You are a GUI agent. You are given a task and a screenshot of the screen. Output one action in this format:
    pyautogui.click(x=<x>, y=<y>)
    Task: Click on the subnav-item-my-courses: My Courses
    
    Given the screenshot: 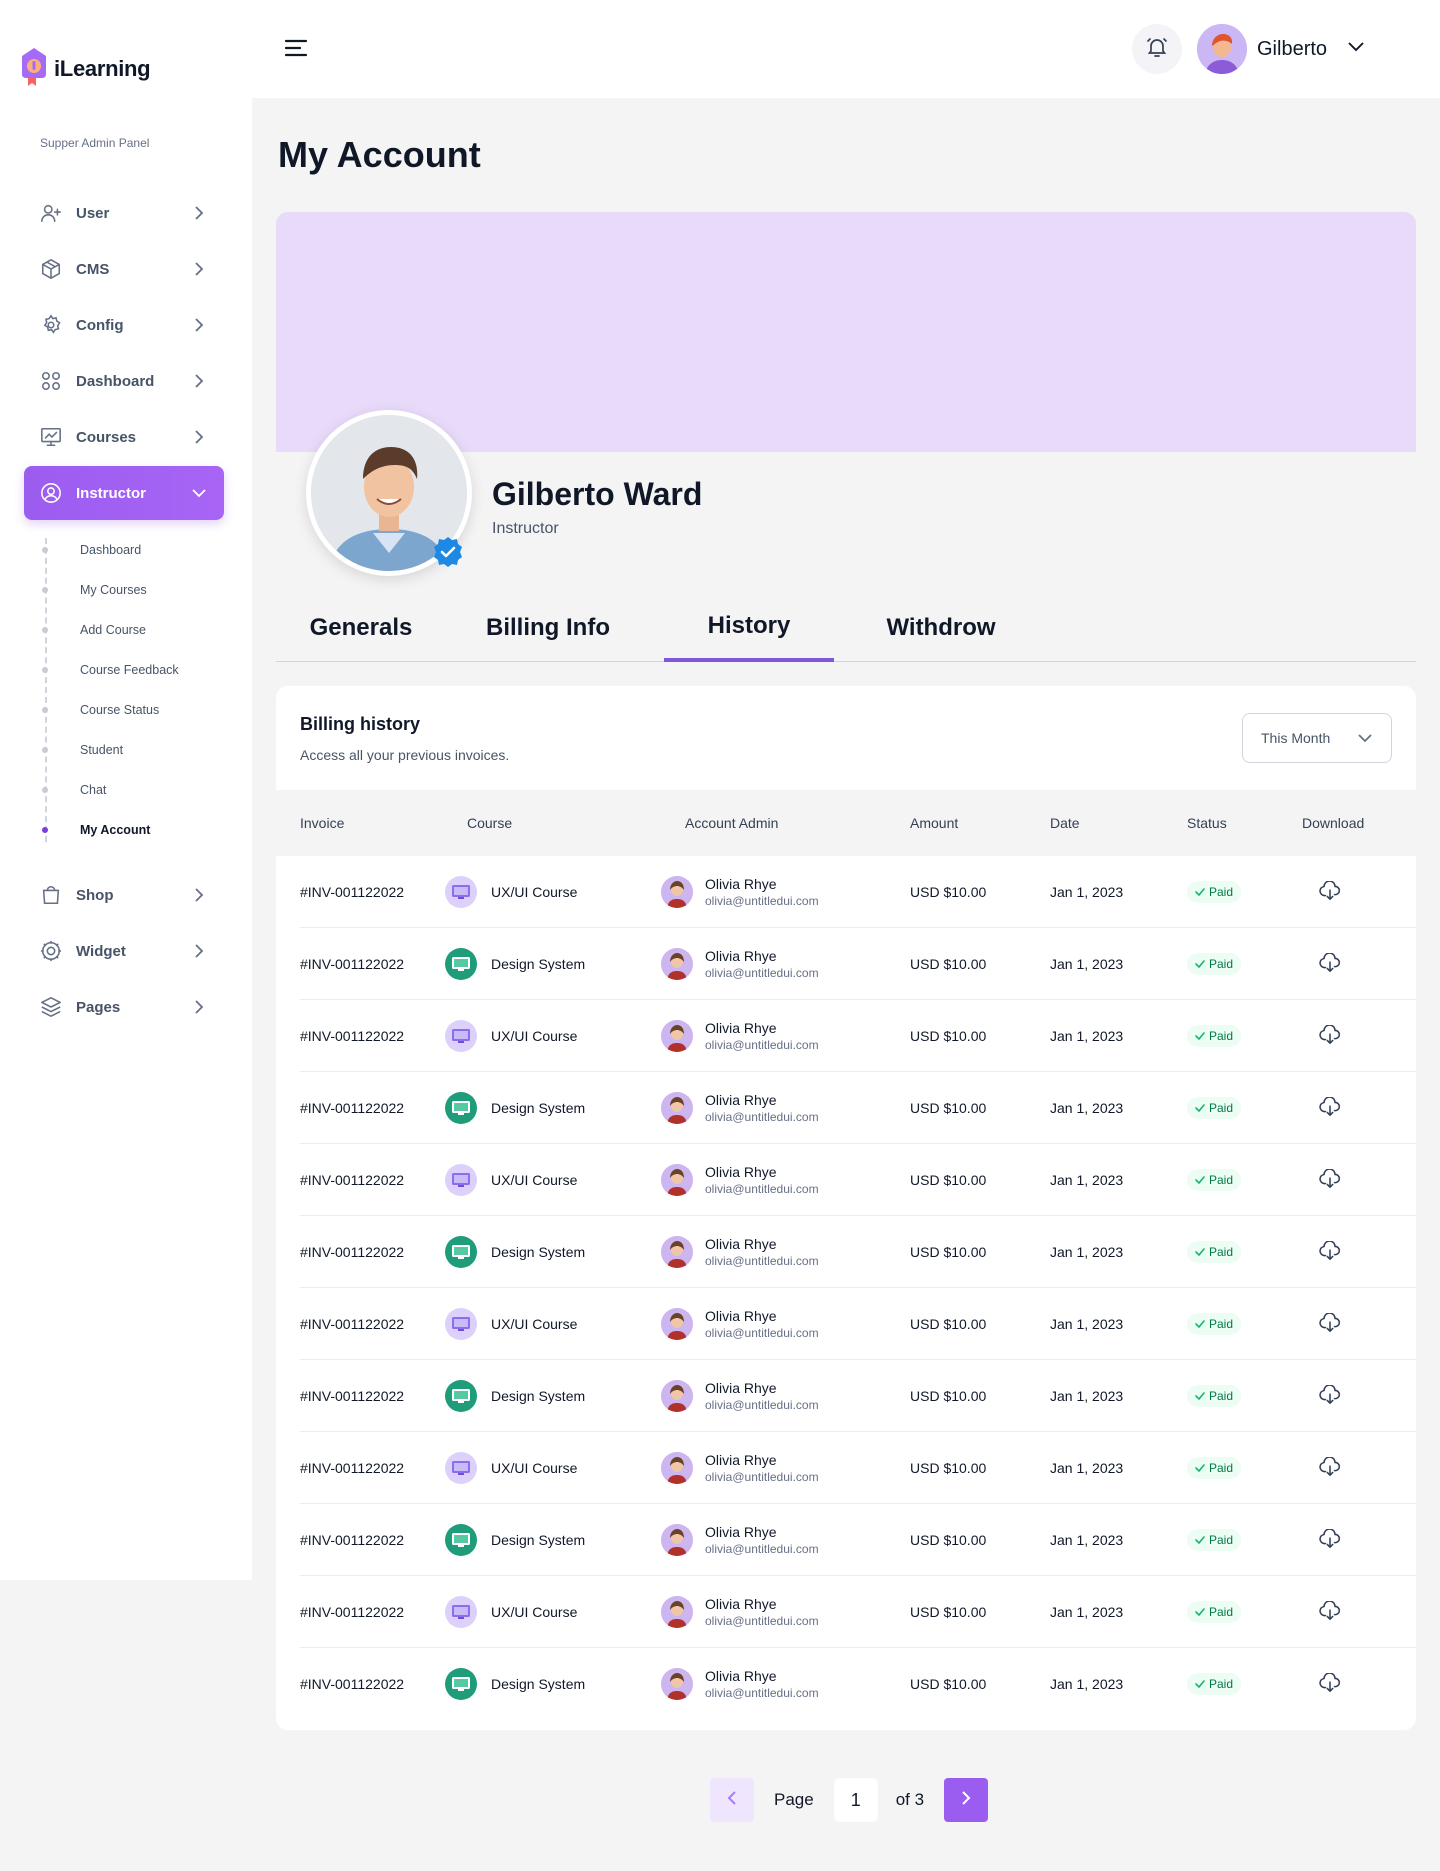 What is the action you would take?
    pyautogui.click(x=133, y=590)
    